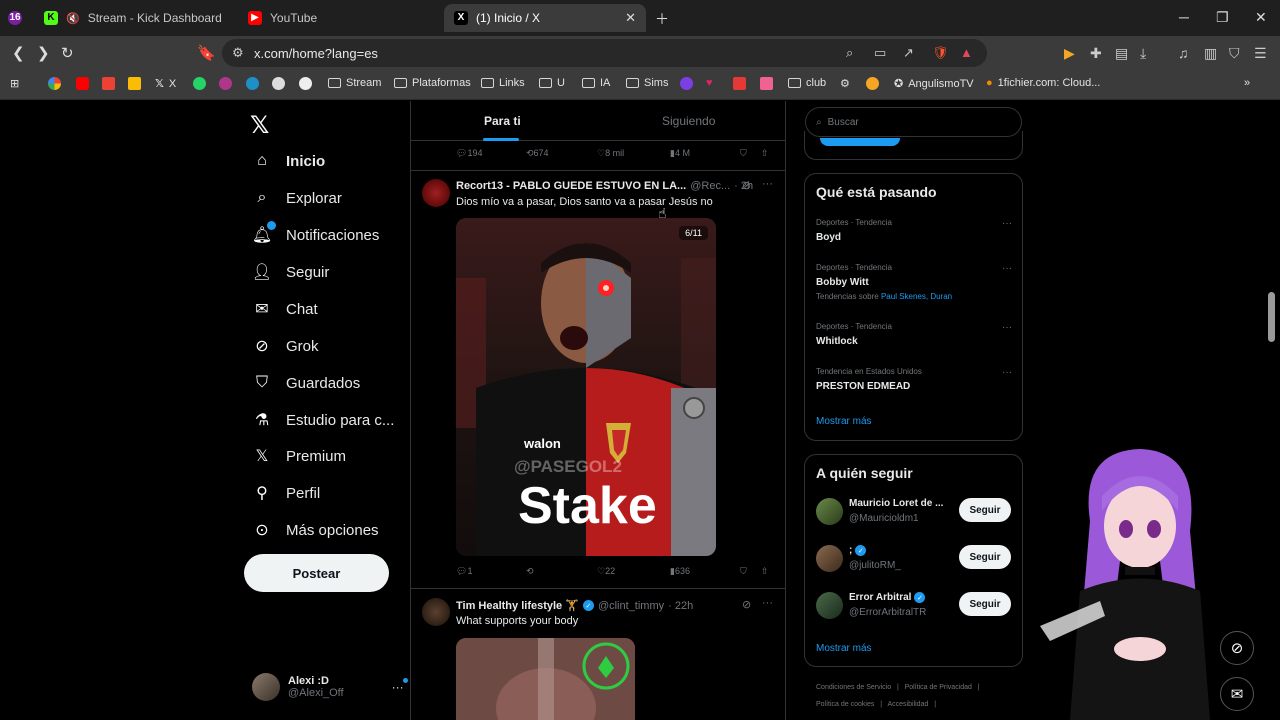 This screenshot has width=1280, height=720. Describe the element at coordinates (631, 606) in the screenshot. I see `author-handle: @clint_timmy` at that location.